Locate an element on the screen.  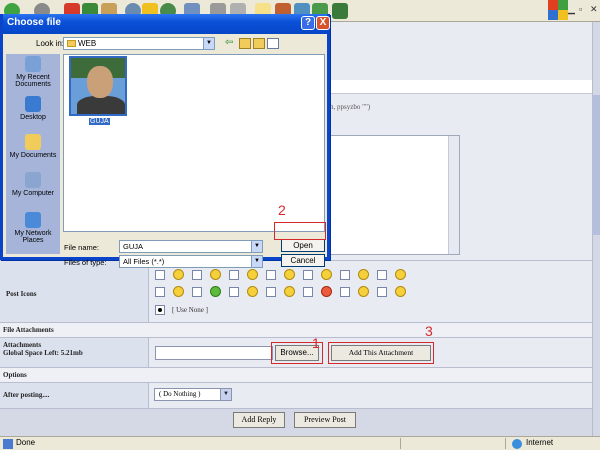
file-attachments-header is located at coordinates (296, 330).